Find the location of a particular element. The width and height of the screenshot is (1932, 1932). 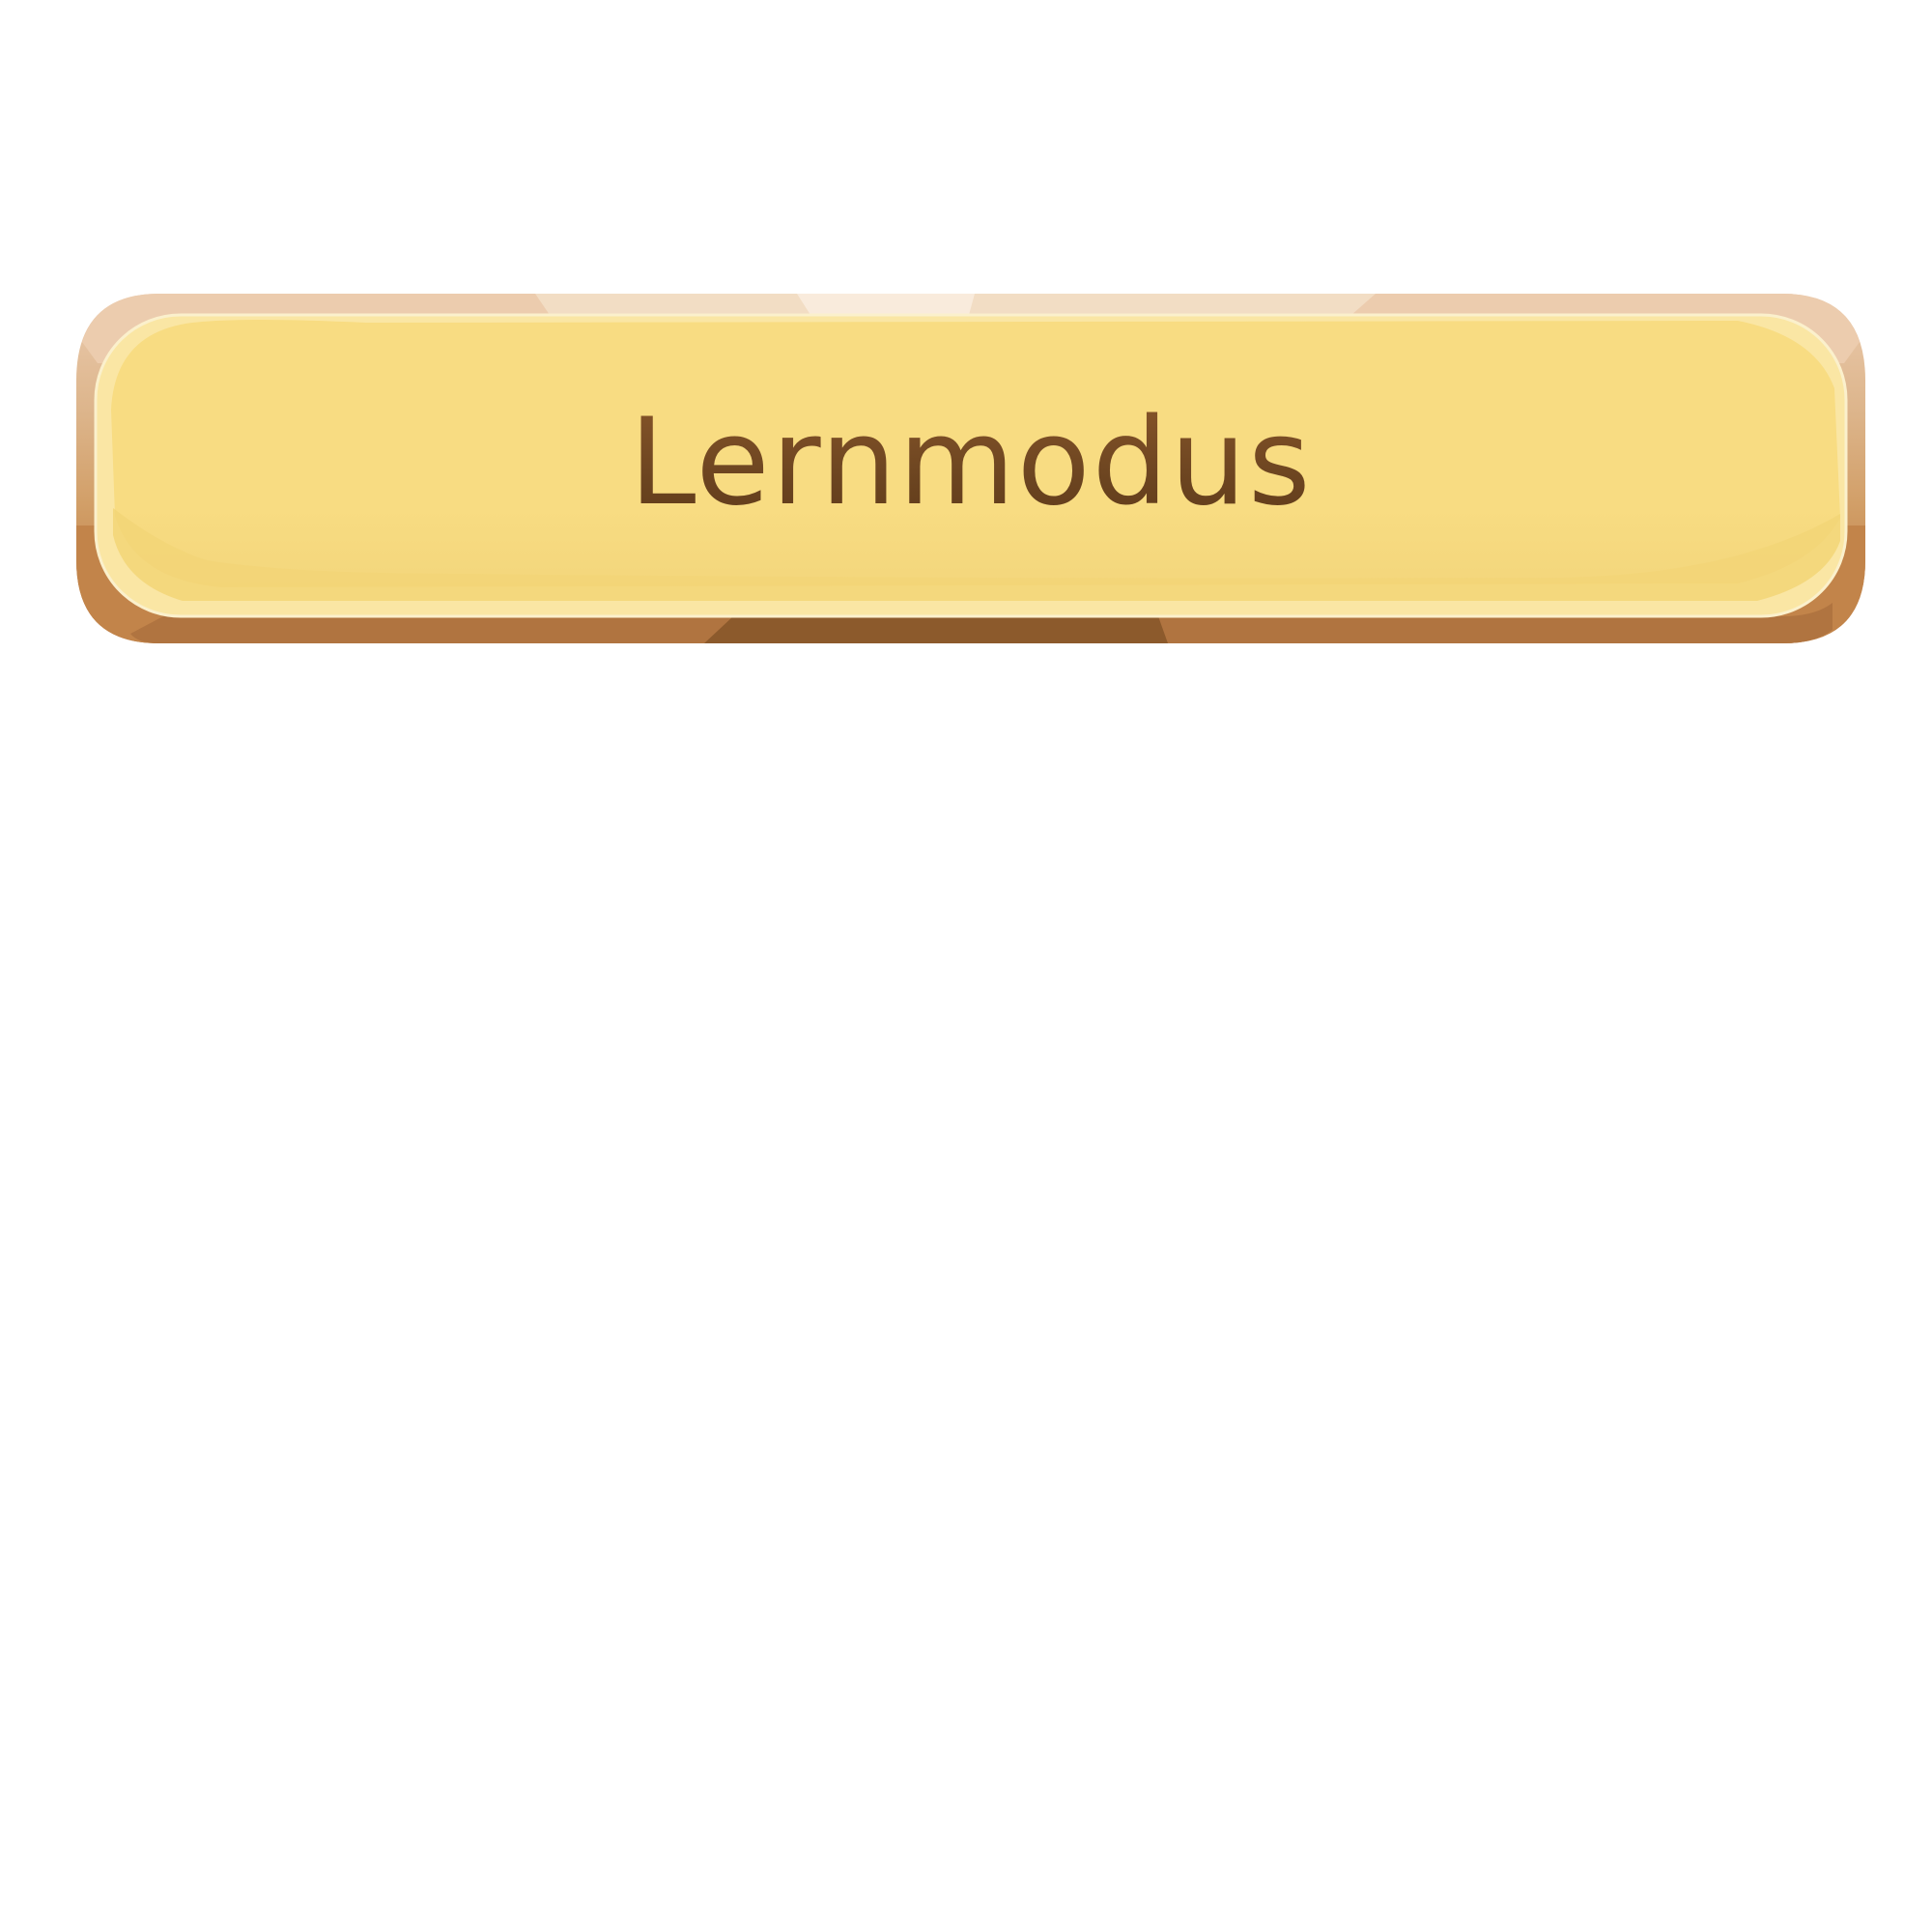

rim-bottom-shadow is located at coordinates (936, 629).